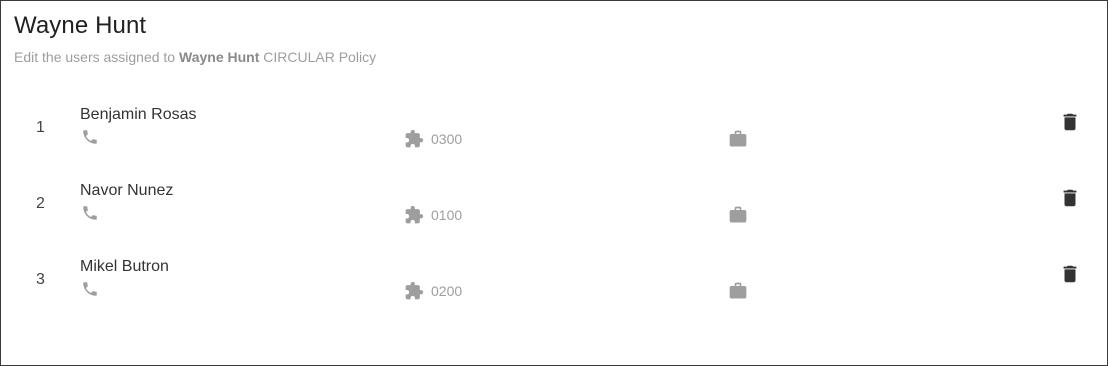  What do you see at coordinates (40, 203) in the screenshot?
I see `row-index: 2` at bounding box center [40, 203].